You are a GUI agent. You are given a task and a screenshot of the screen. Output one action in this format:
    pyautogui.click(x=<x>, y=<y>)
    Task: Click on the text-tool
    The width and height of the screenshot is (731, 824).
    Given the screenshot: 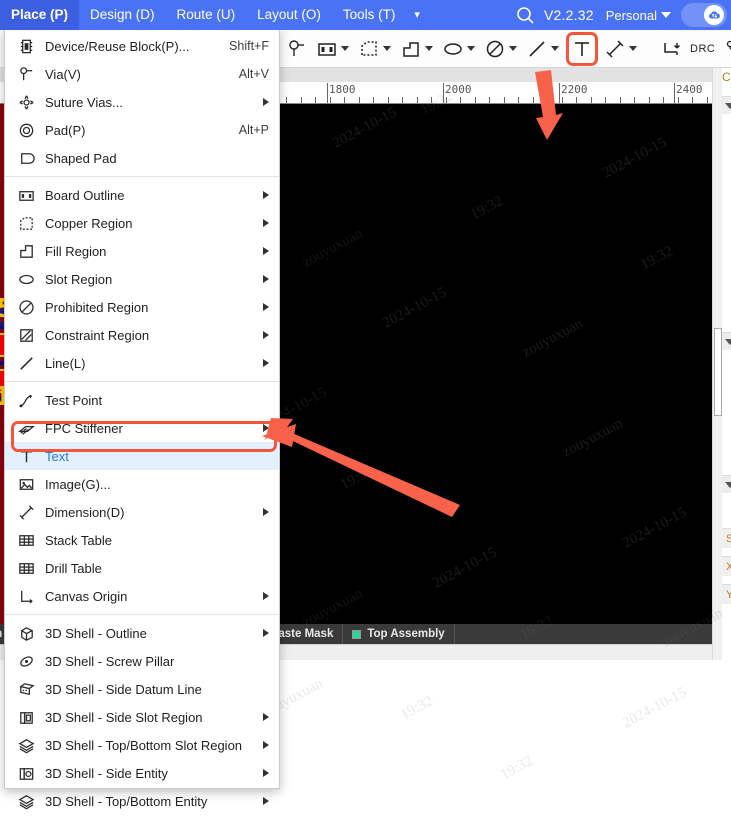 What is the action you would take?
    pyautogui.click(x=582, y=48)
    